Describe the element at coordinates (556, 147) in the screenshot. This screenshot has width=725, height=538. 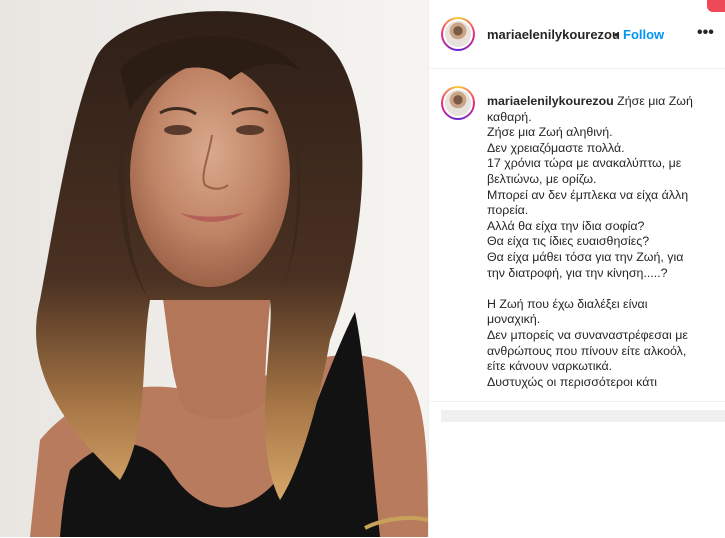
I see `caption-line: Δεν χρειαζόμαστε πολλά.` at that location.